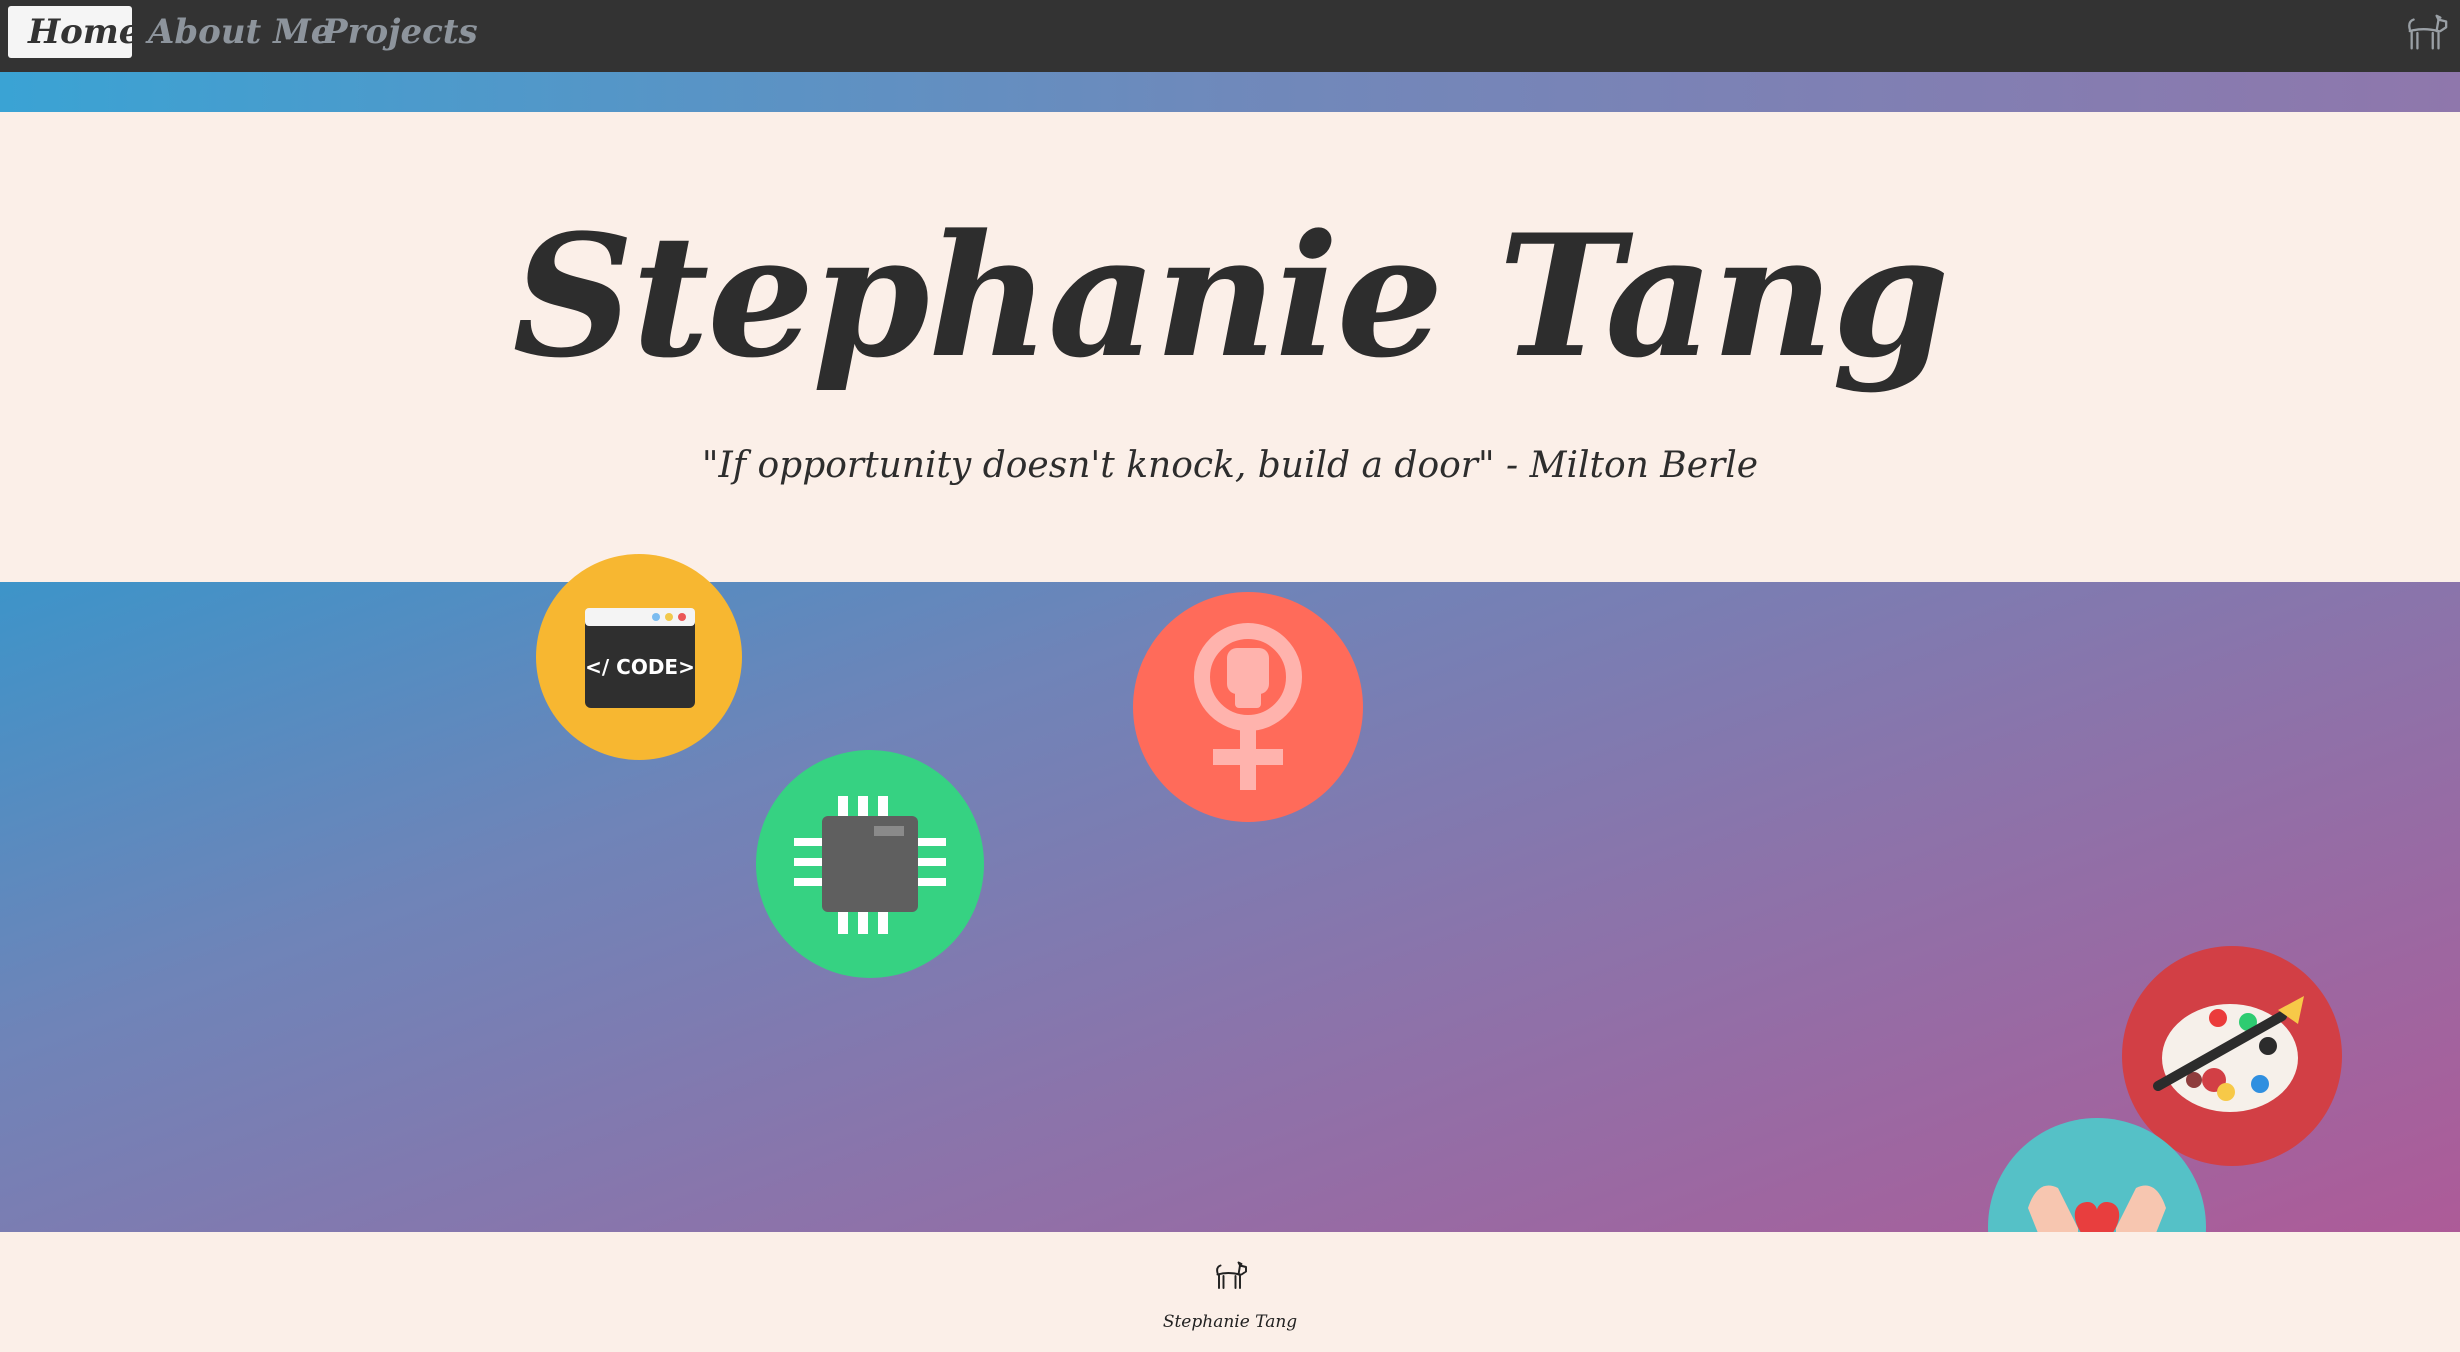  Describe the element at coordinates (400, 32) in the screenshot. I see `nav-projects-link: Projects` at that location.